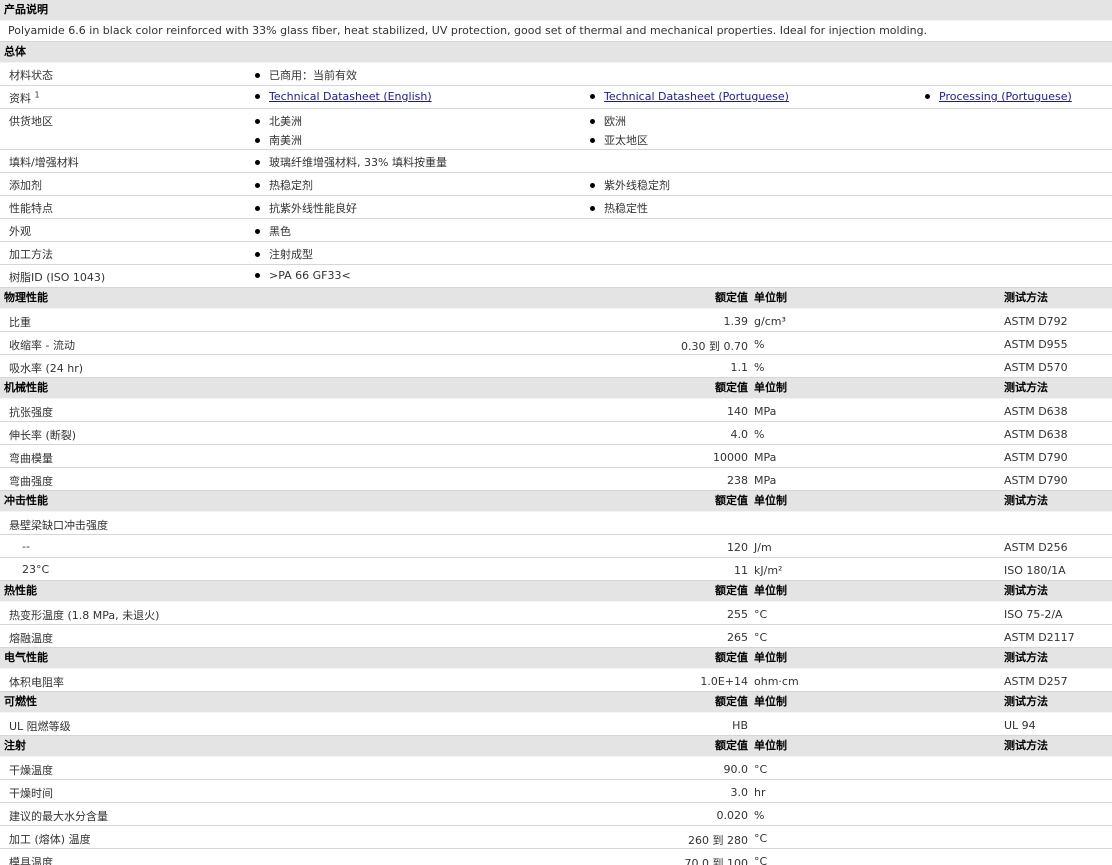 Image resolution: width=1112 pixels, height=865 pixels. What do you see at coordinates (1036, 547) in the screenshot?
I see `property-test-method: ASTM D256` at bounding box center [1036, 547].